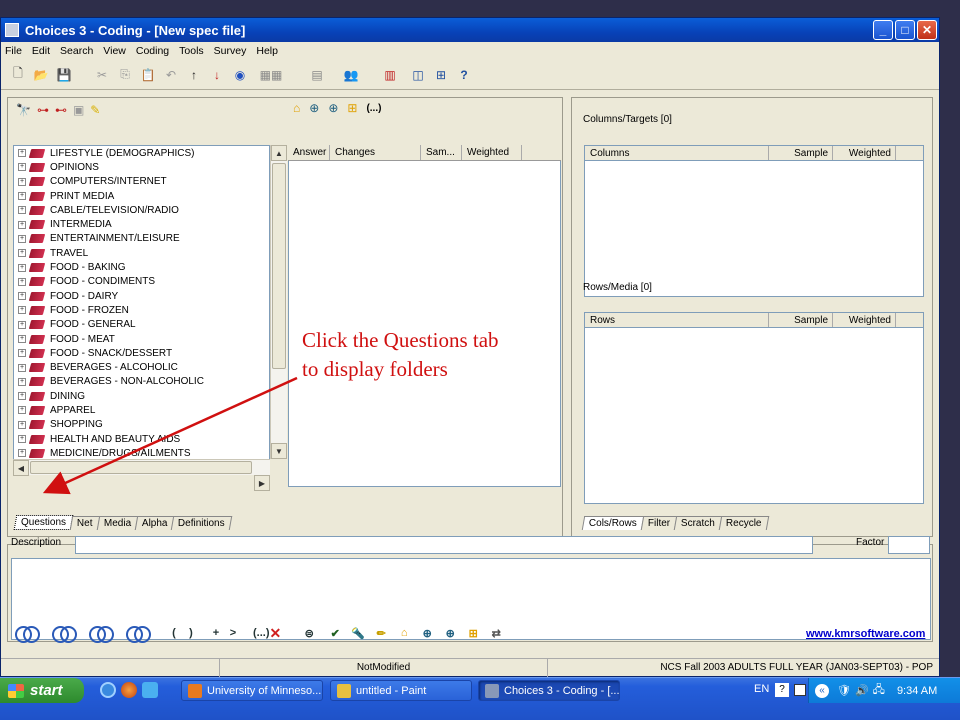 This screenshot has width=960, height=720. Describe the element at coordinates (473, 633) in the screenshot. I see `add-group2-icon: ⊞` at that location.